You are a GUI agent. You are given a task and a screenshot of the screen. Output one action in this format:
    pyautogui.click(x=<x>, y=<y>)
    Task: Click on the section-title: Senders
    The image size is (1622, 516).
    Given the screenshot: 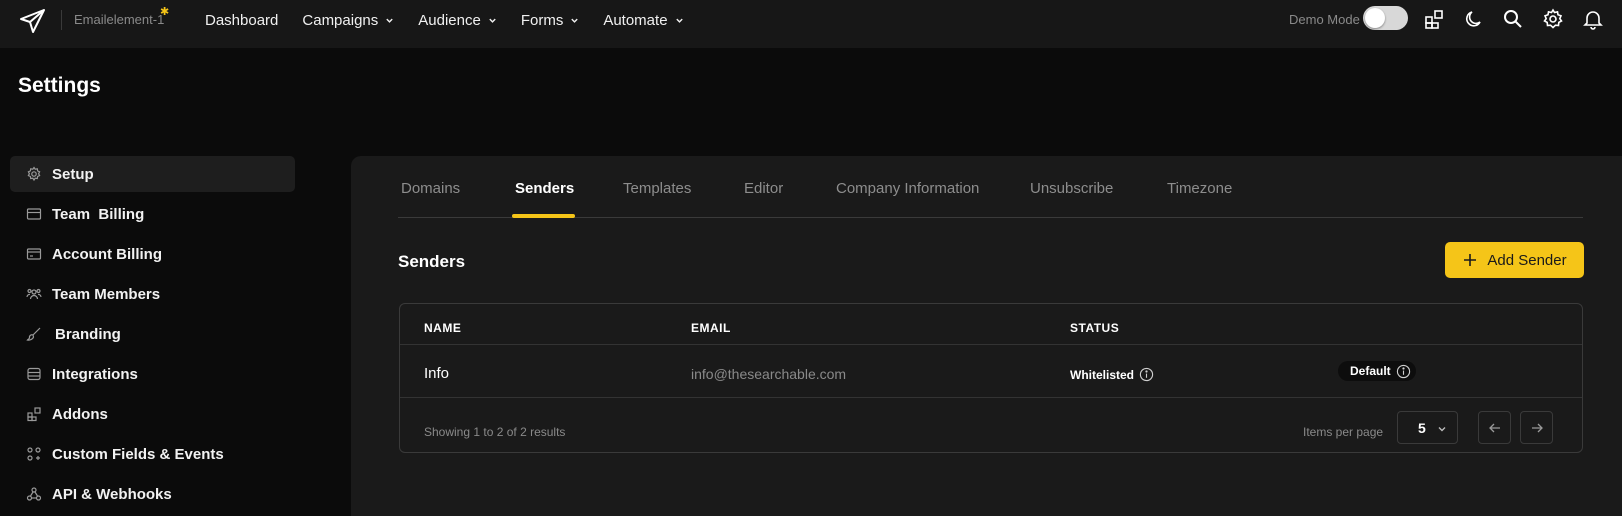 What is the action you would take?
    pyautogui.click(x=432, y=261)
    